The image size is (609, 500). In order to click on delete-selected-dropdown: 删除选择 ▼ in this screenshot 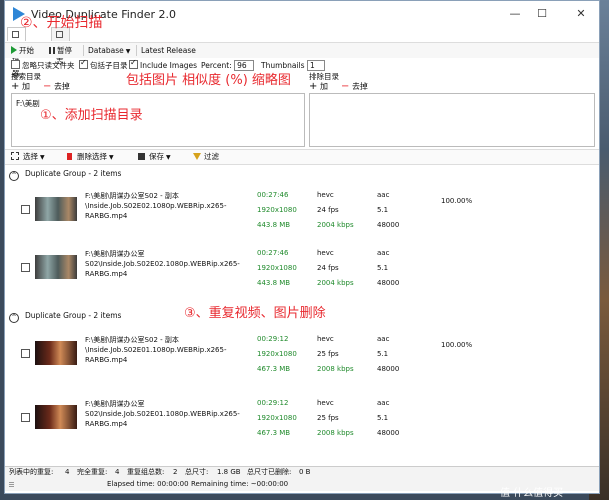, I will do `click(90, 157)`.